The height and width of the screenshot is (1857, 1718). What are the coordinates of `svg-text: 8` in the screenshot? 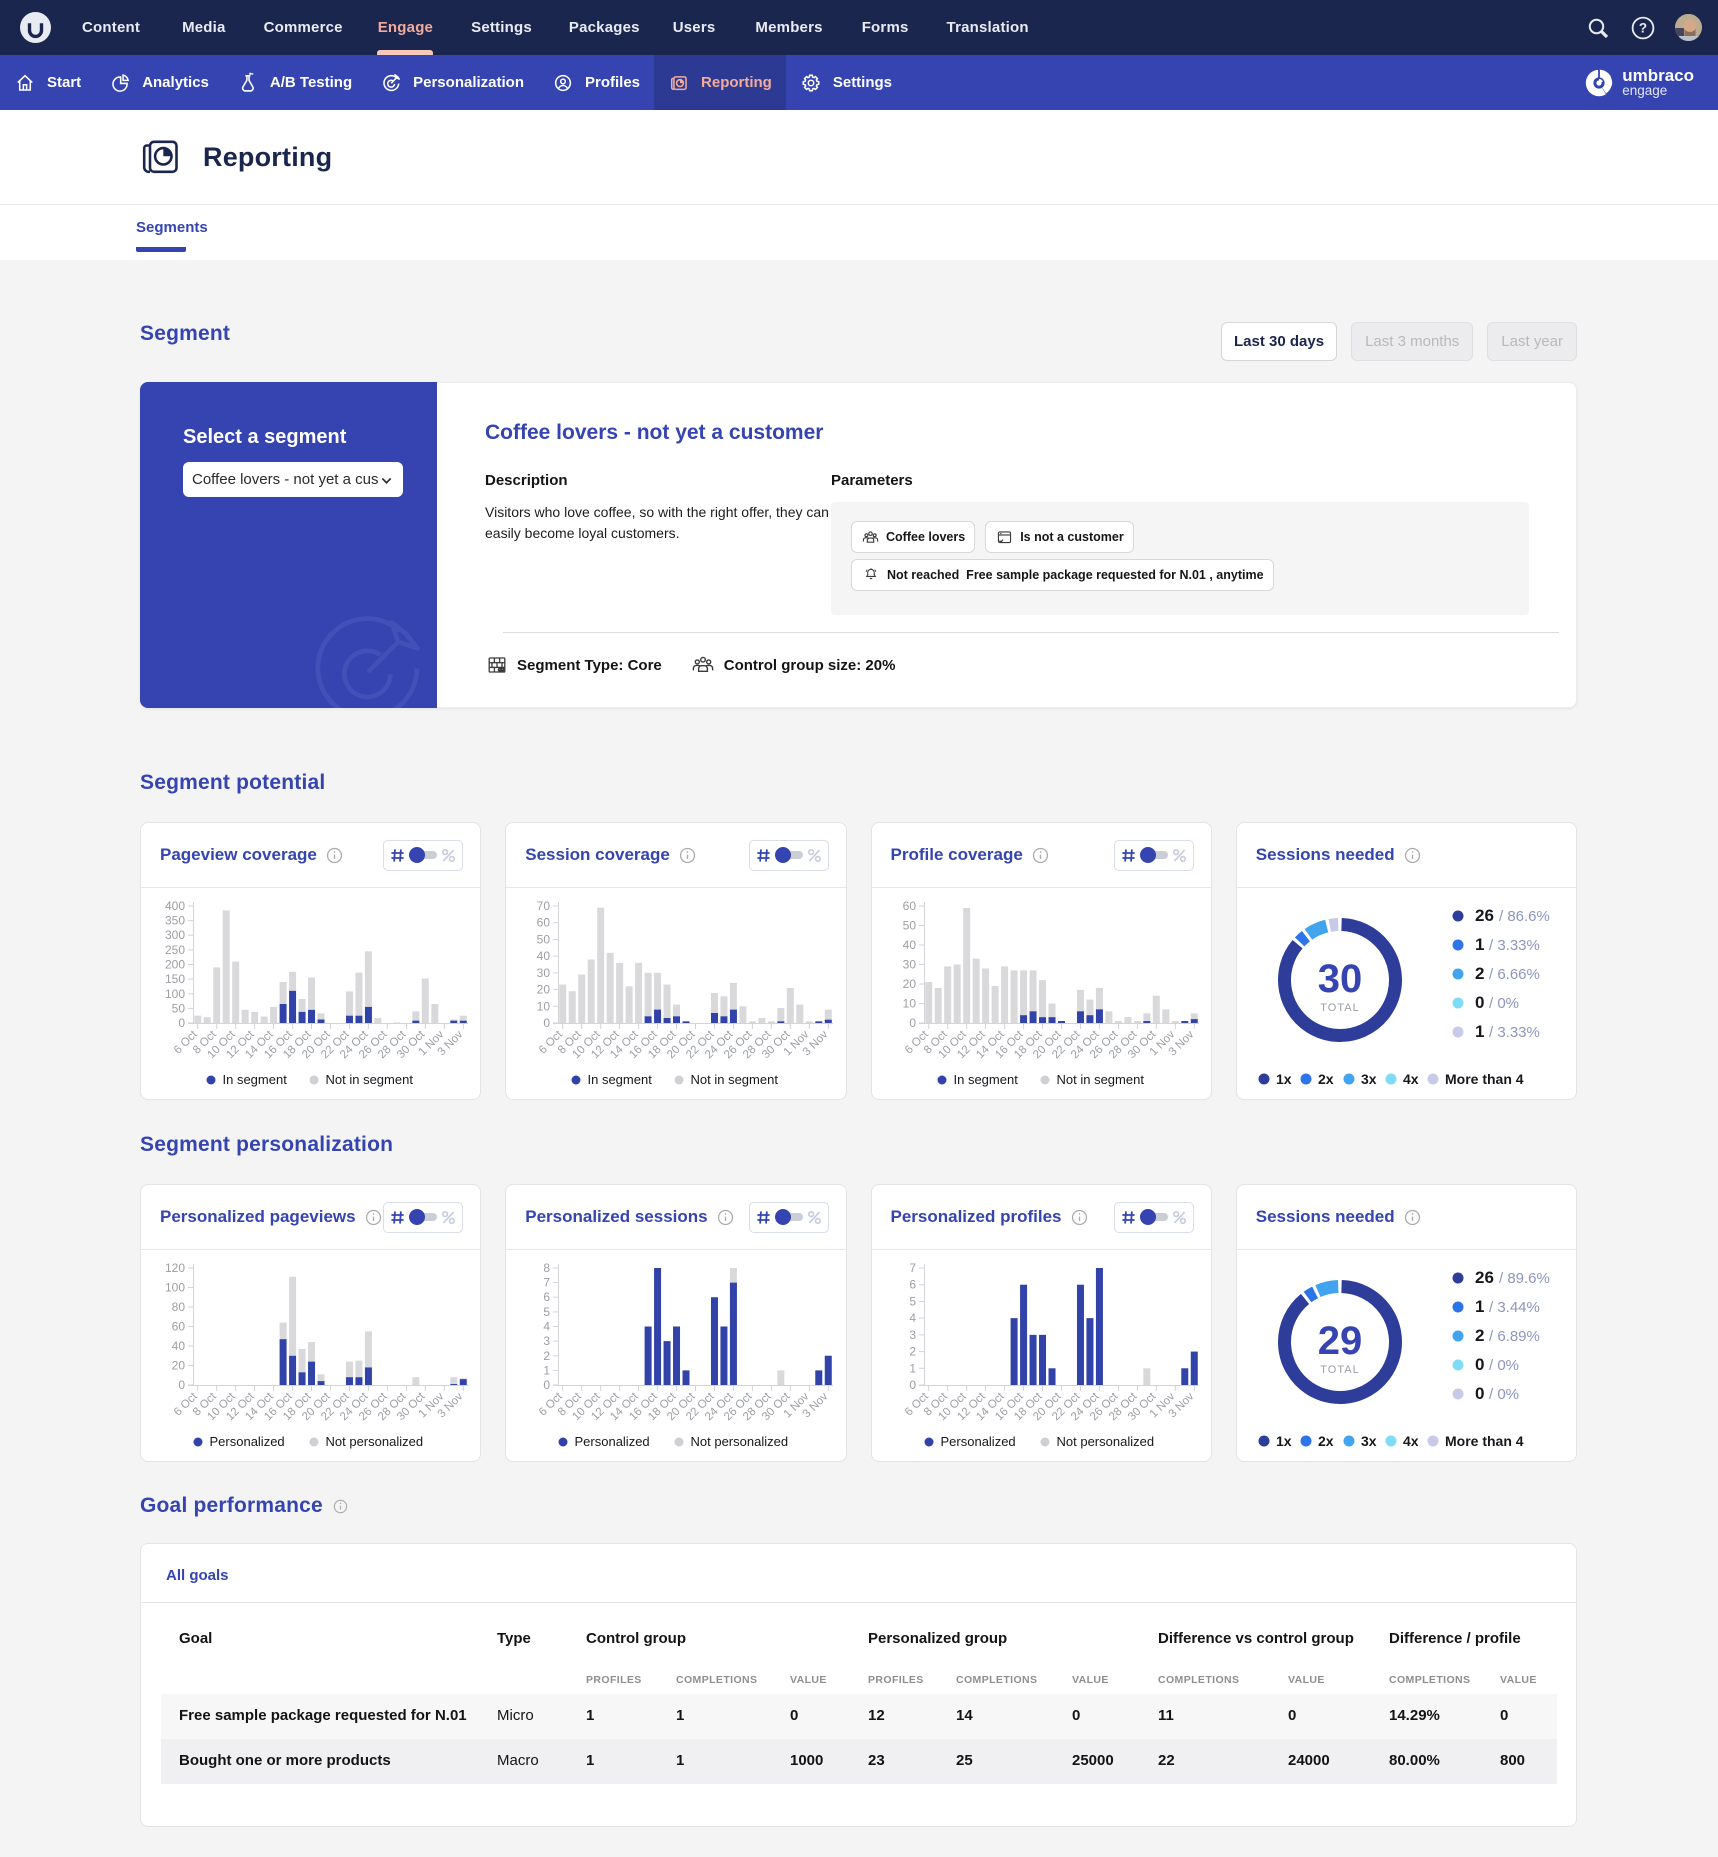 It's located at (547, 1268).